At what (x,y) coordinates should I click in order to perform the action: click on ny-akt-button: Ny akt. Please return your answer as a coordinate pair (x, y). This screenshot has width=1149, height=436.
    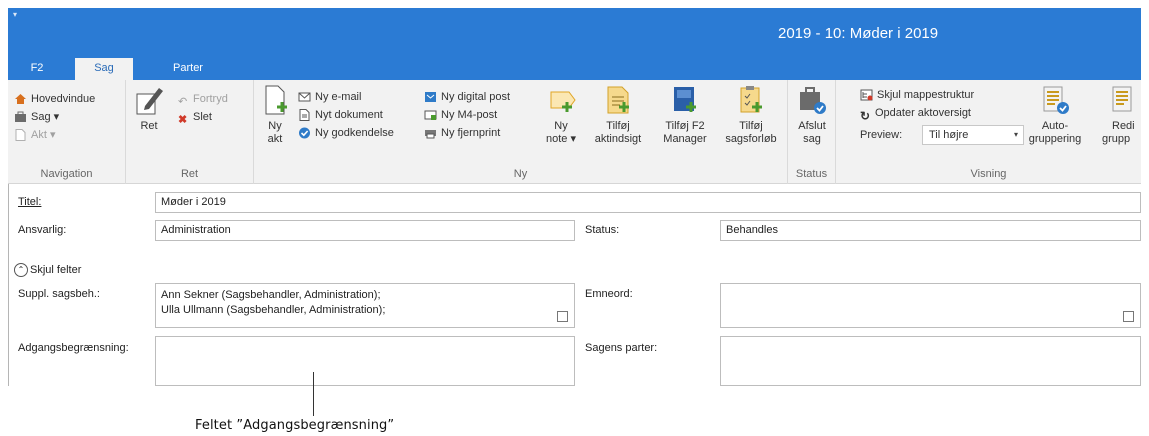
    Looking at the image, I should click on (275, 115).